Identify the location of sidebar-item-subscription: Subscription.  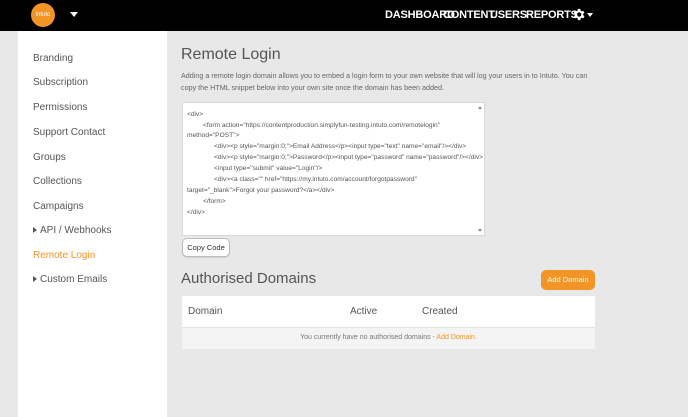
(60, 82).